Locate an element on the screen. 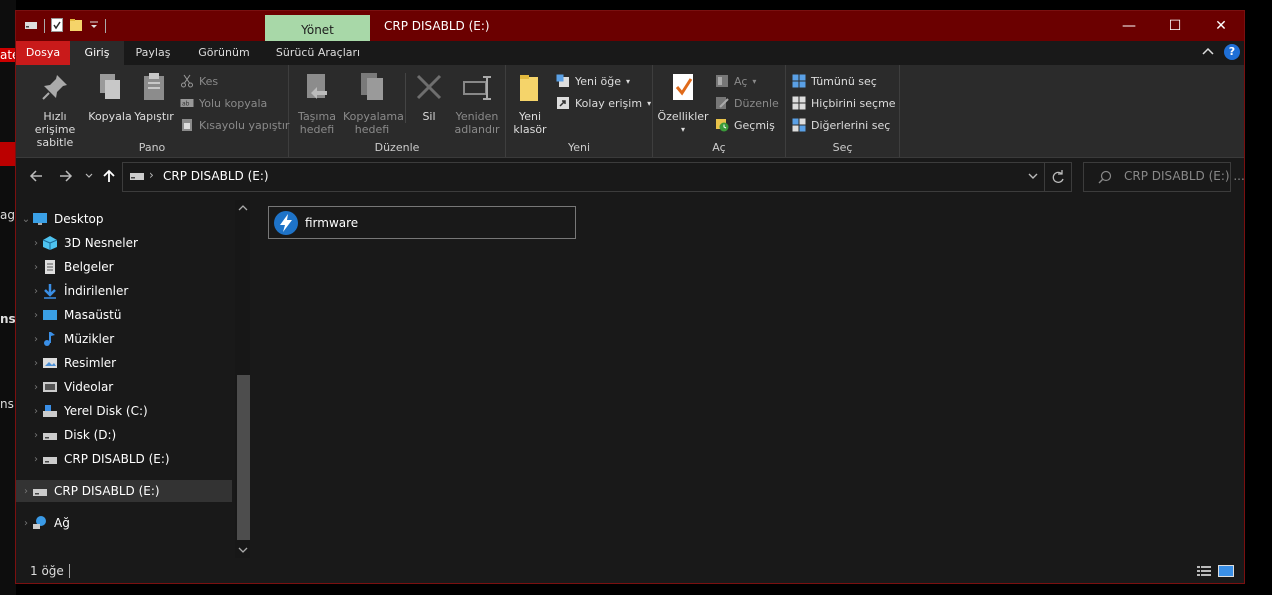  rename-label-line1: Yeniden is located at coordinates (477, 116).